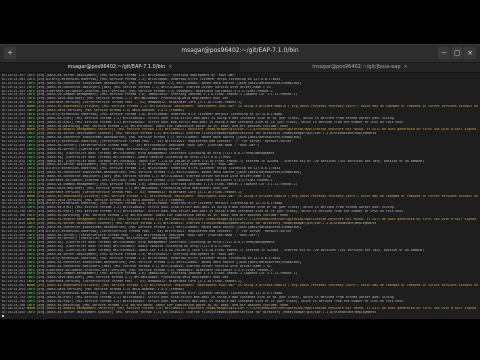 This screenshot has height=360, width=480. I want to click on window-controls: – □ ✕, so click(457, 53).